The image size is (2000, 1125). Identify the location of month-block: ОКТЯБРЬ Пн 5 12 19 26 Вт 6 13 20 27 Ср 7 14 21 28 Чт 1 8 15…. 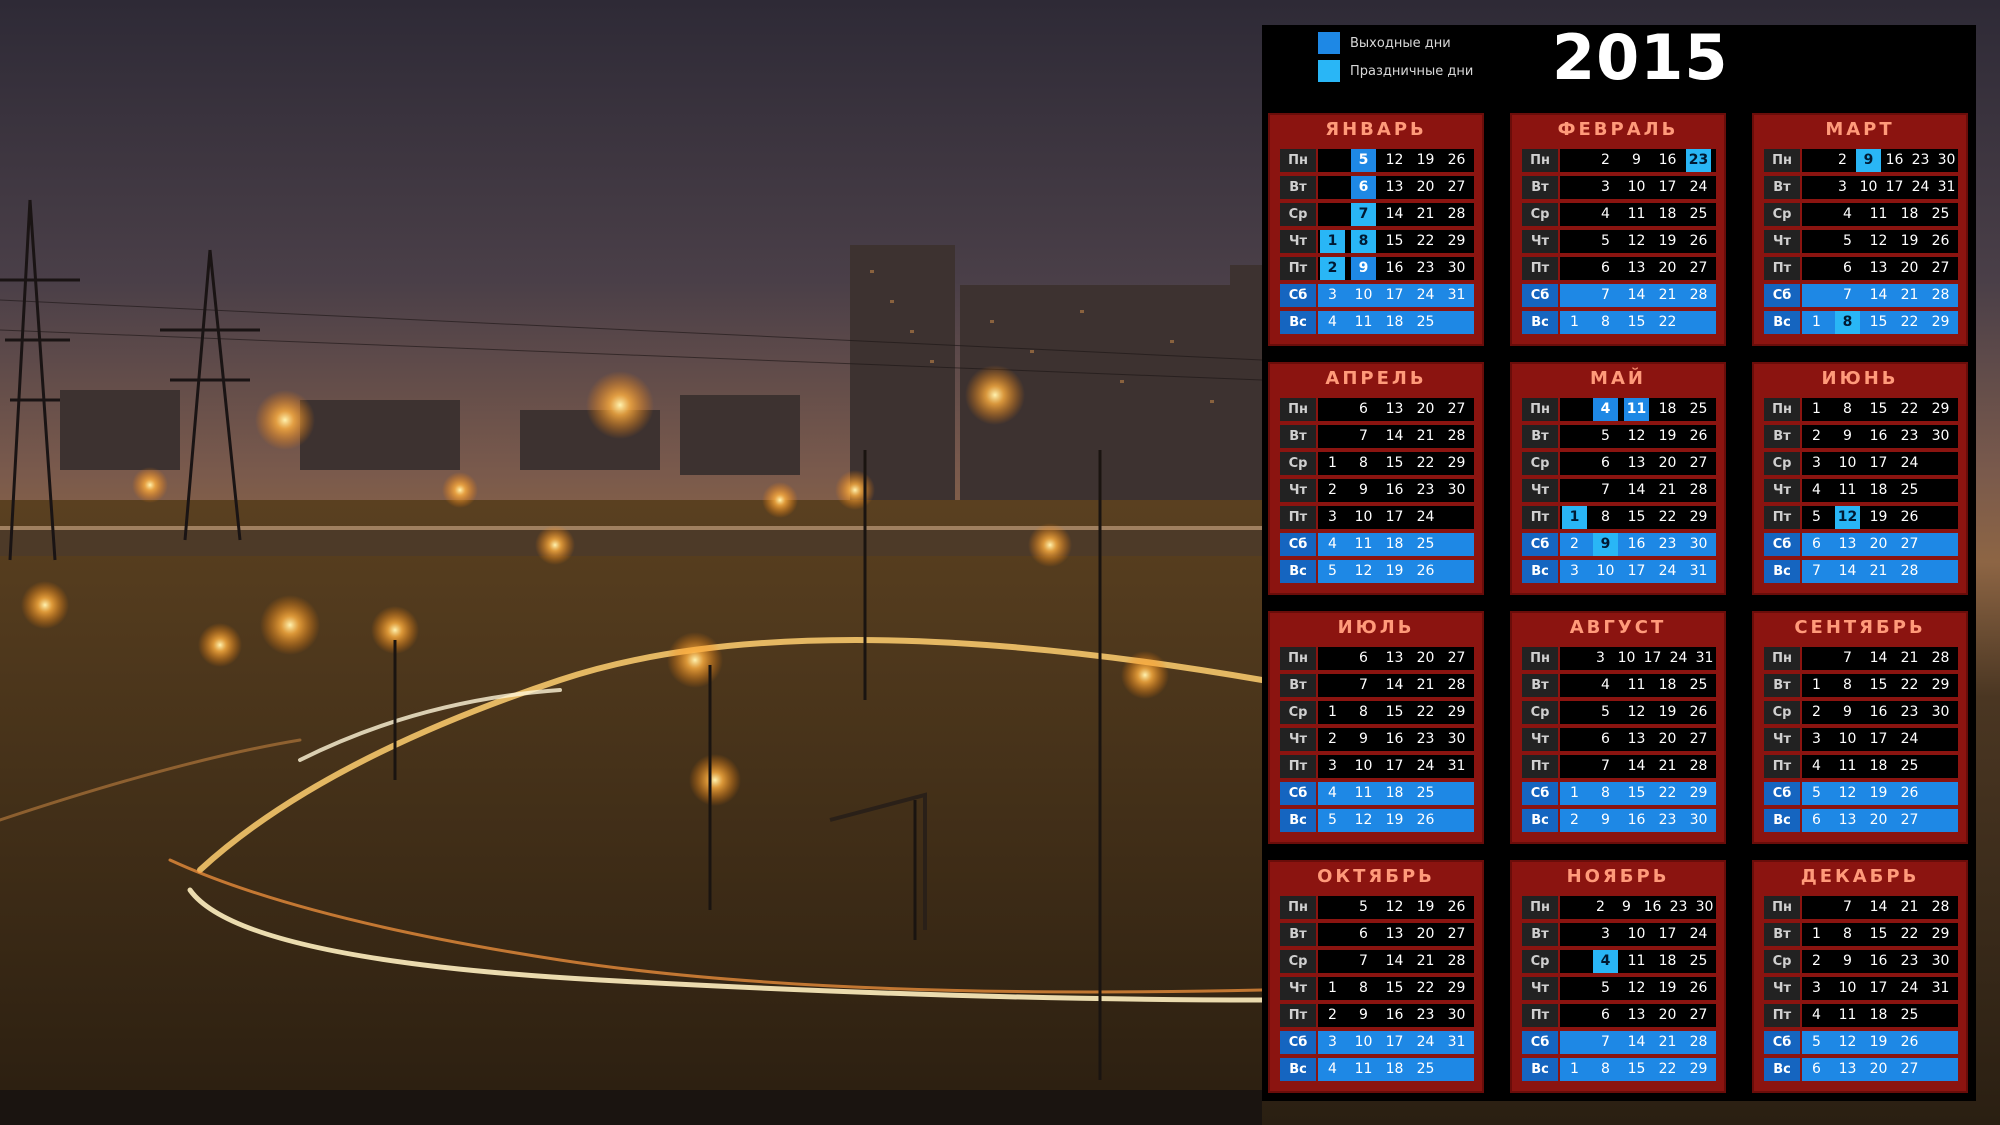
(1376, 976).